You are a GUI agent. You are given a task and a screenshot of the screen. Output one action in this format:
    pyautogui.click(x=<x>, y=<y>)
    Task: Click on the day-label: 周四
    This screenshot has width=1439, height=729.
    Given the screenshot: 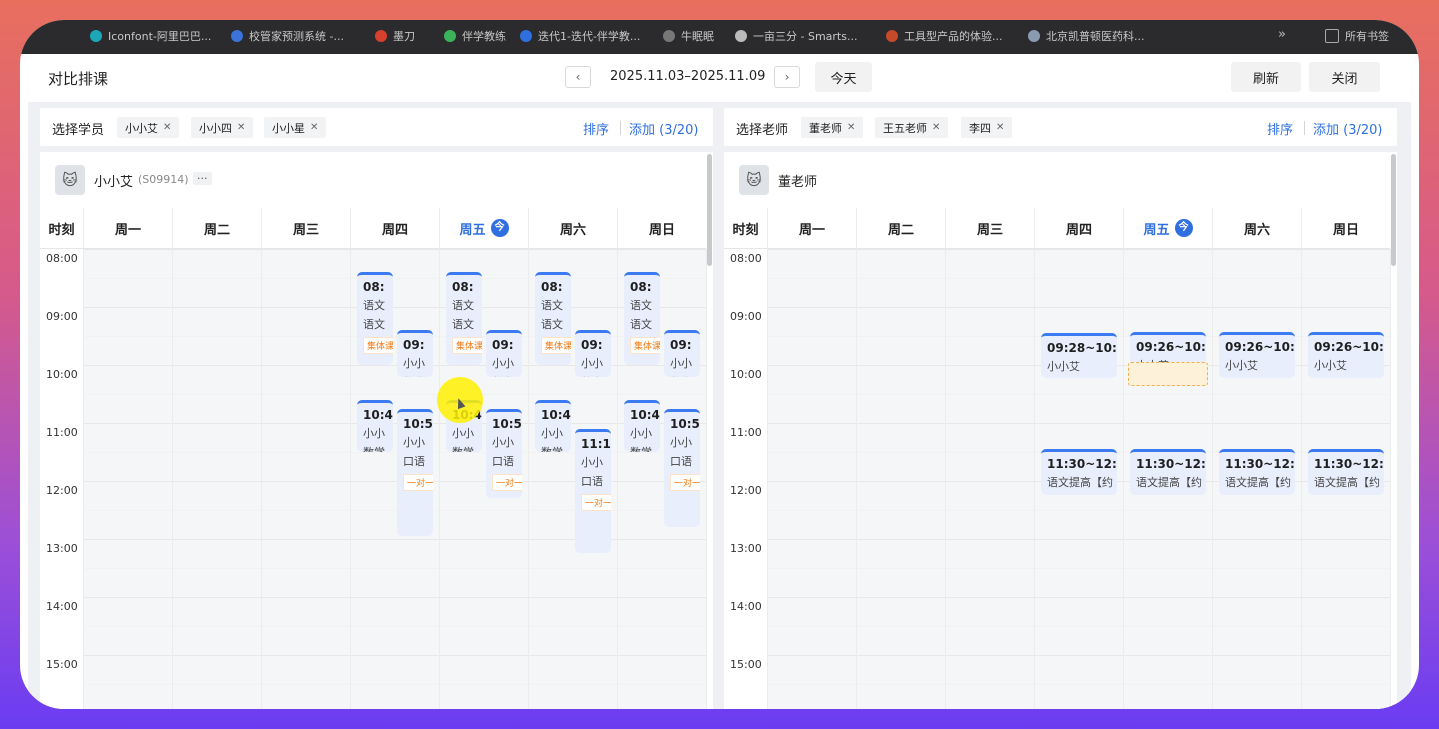 What is the action you would take?
    pyautogui.click(x=1078, y=230)
    